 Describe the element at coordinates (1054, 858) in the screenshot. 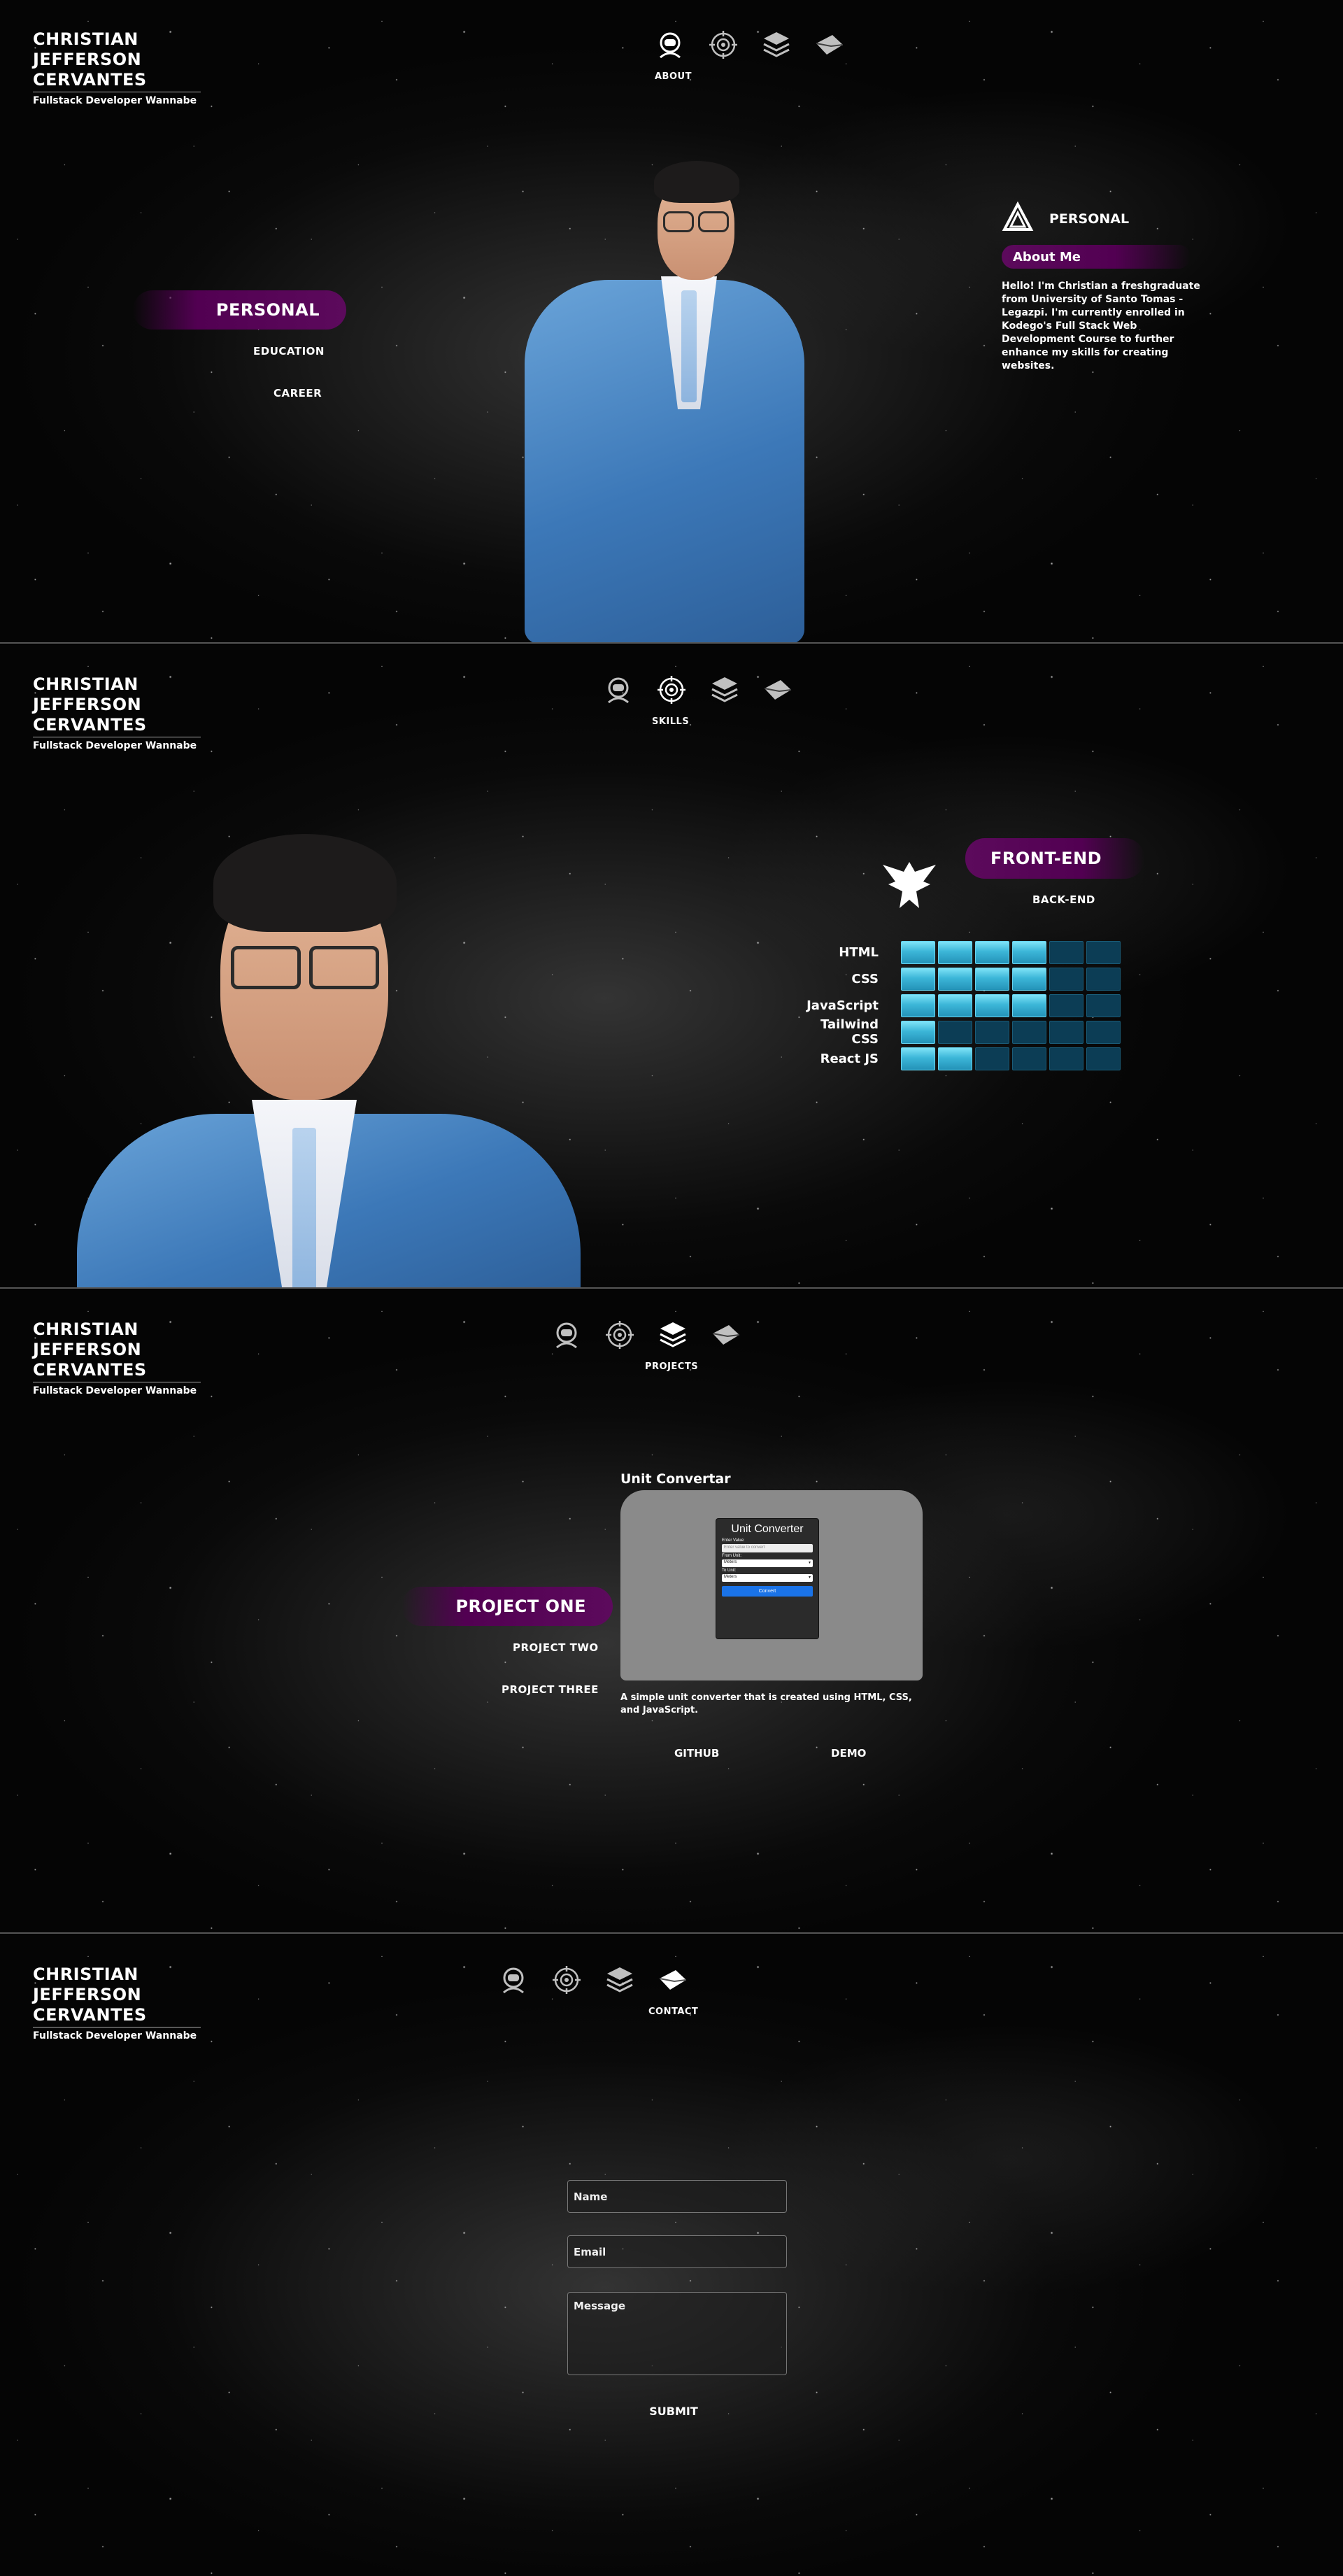

I see `tab-front-end: Front-End` at that location.